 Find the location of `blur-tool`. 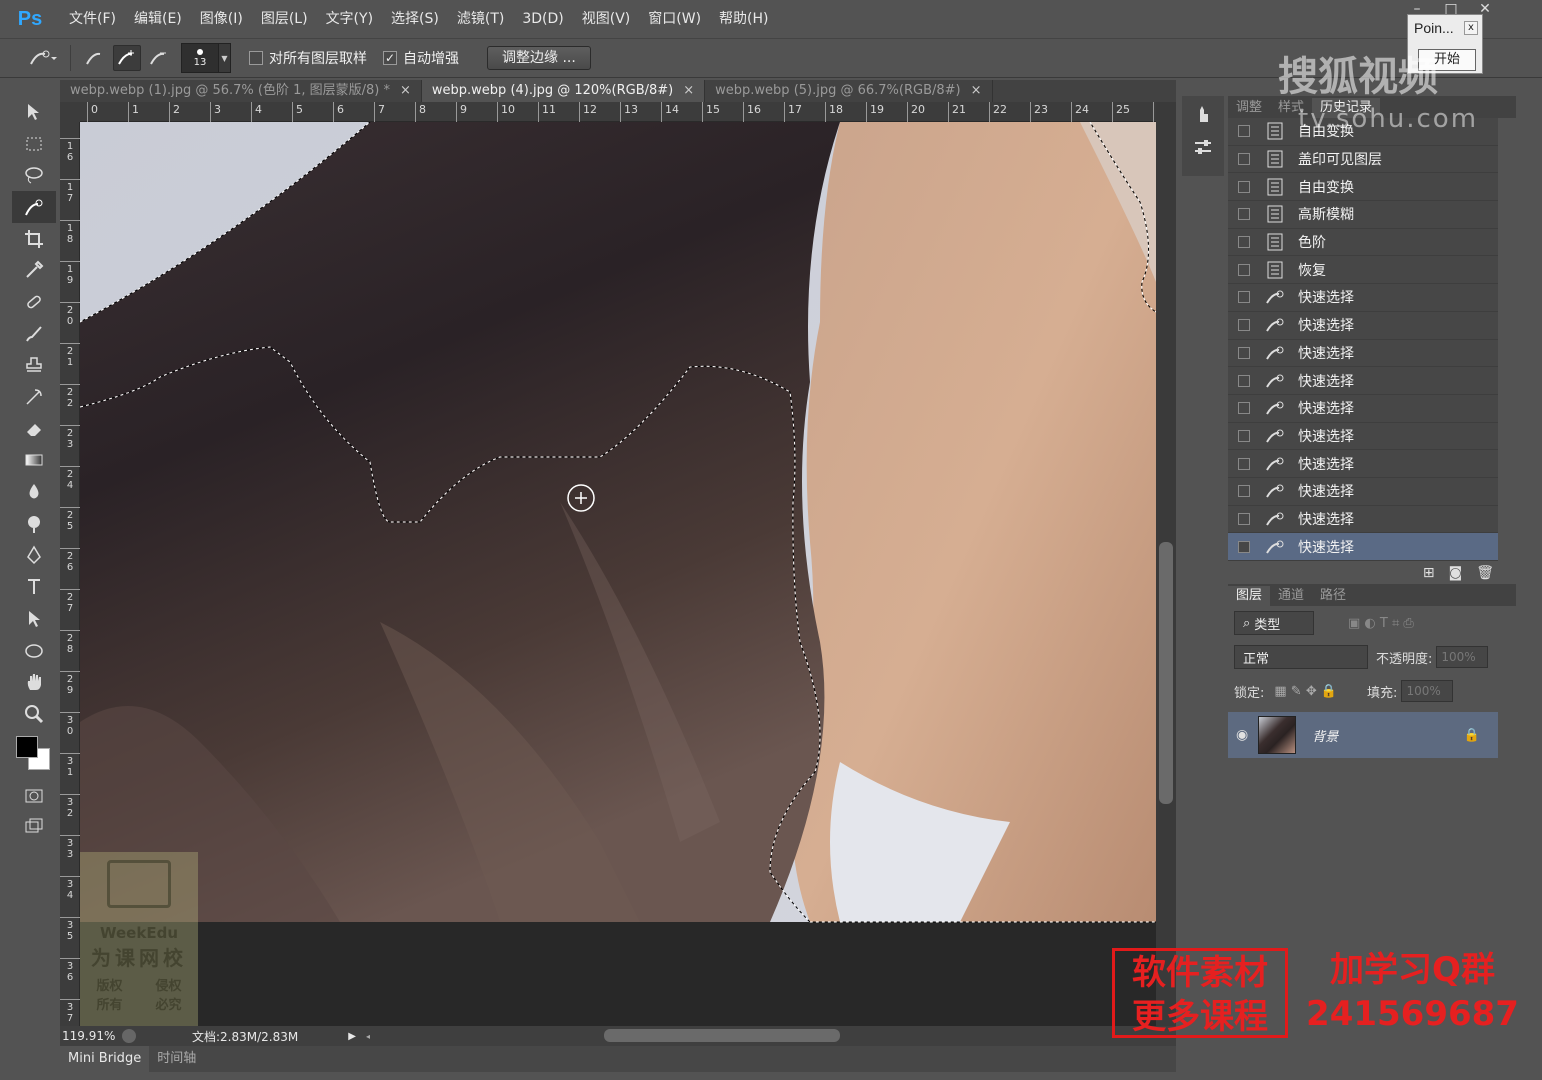

blur-tool is located at coordinates (34, 492).